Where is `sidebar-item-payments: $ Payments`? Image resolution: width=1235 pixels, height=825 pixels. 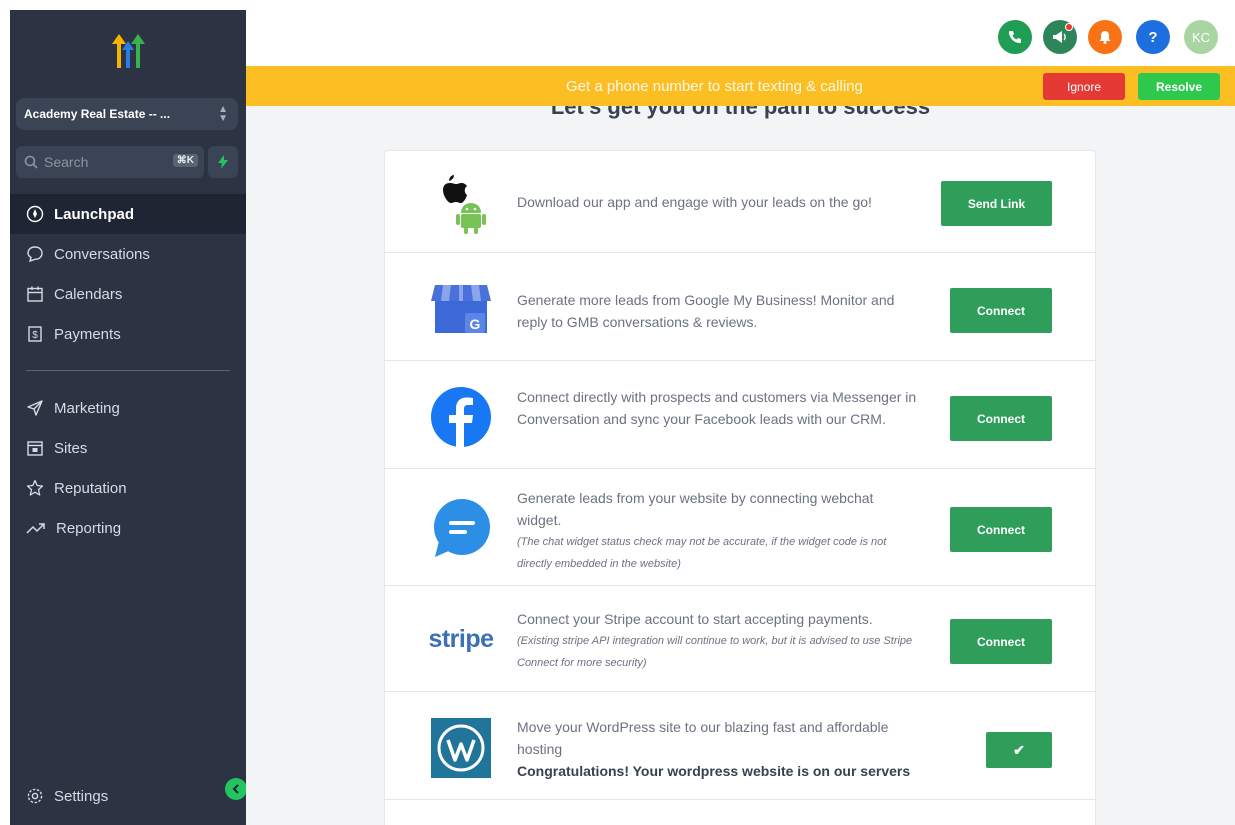
sidebar-item-payments: $ Payments is located at coordinates (128, 334).